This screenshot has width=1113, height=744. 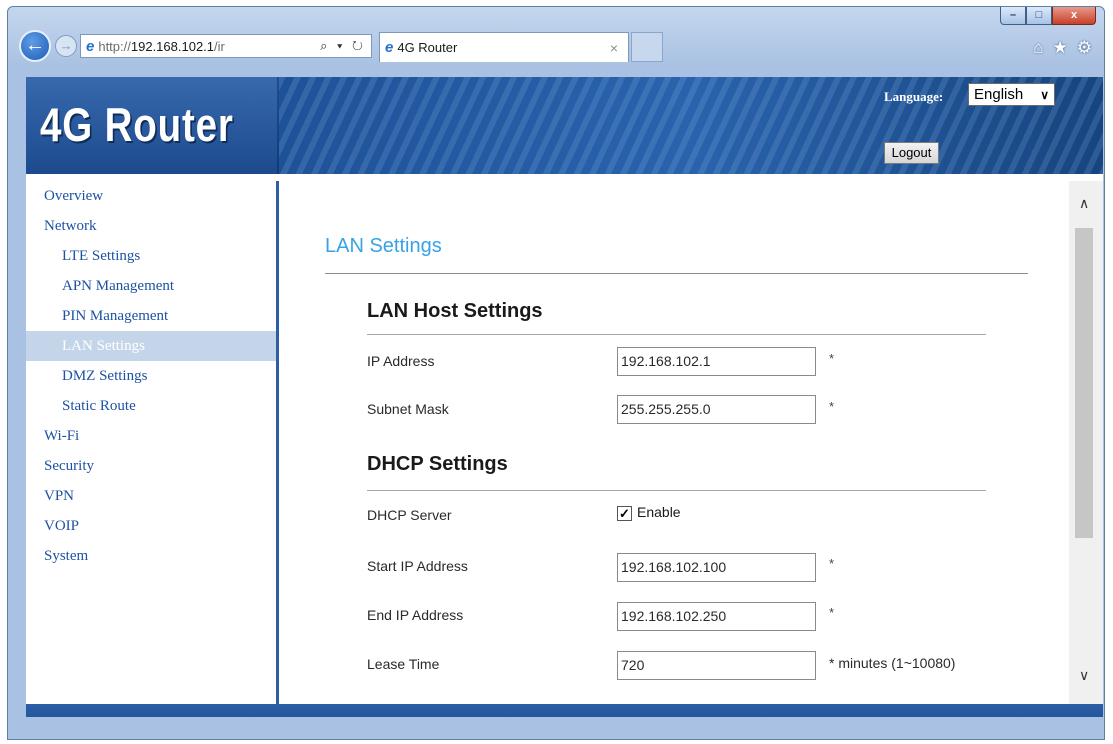 What do you see at coordinates (1038, 48) in the screenshot?
I see `home-icon: ⌂` at bounding box center [1038, 48].